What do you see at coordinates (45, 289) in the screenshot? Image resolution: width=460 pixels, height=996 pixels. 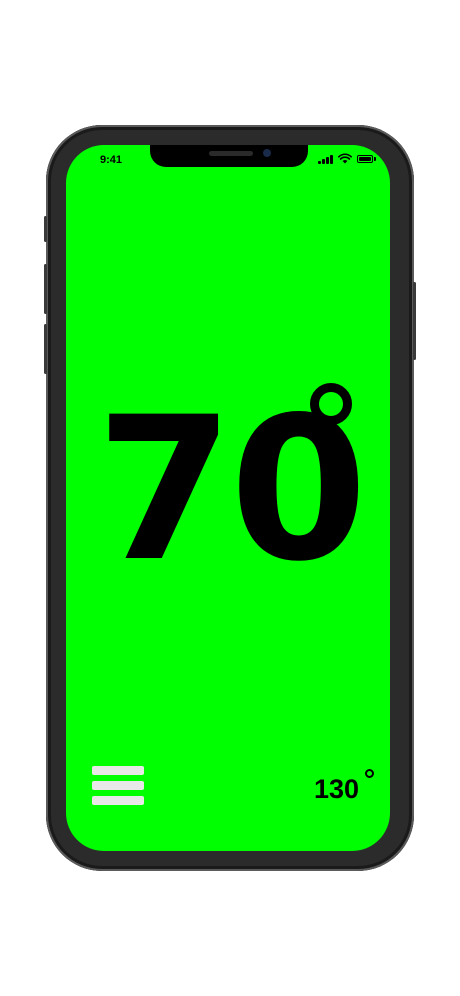 I see `side-button-volume-up` at bounding box center [45, 289].